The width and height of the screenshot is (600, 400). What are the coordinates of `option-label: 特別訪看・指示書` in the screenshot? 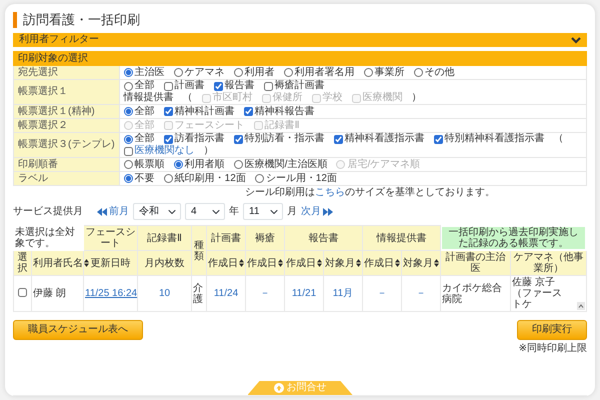 It's located at (284, 139).